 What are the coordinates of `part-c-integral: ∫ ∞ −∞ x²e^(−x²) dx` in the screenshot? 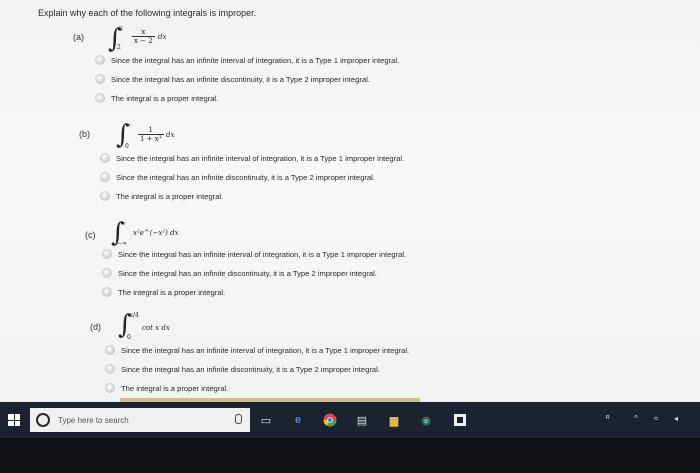 It's located at (156, 235).